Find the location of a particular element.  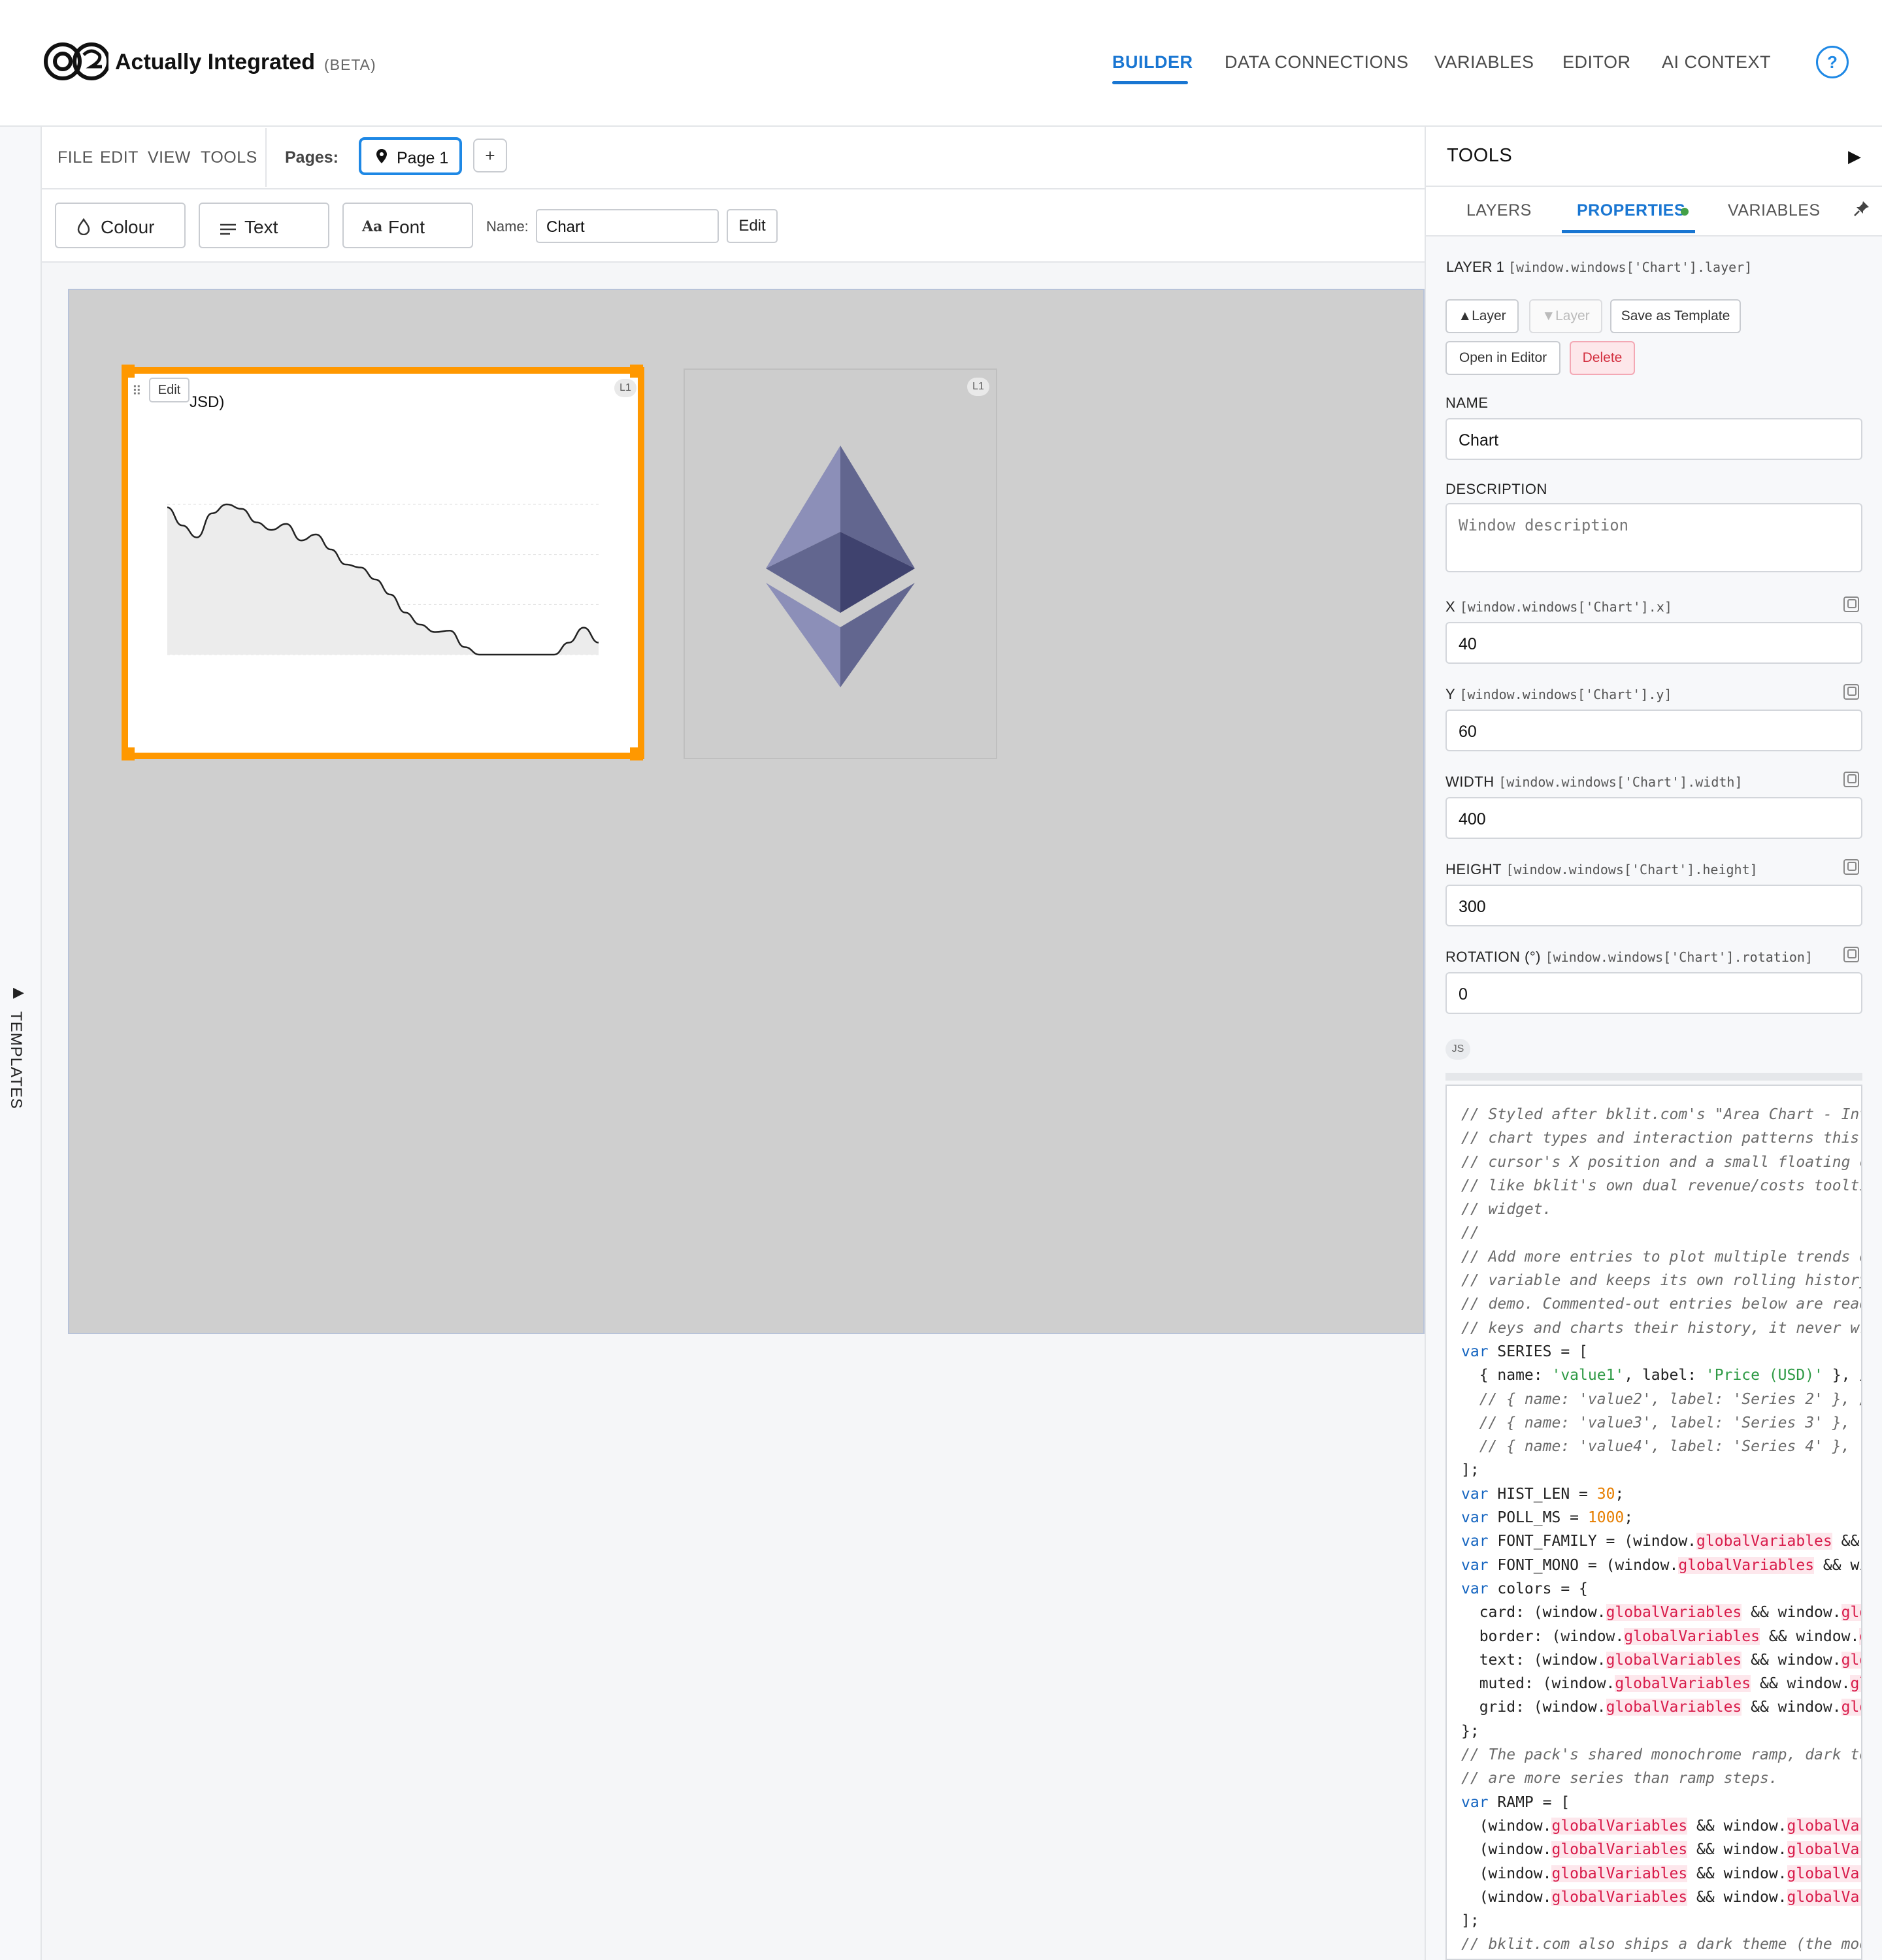

layer-down-button: ▼Layer is located at coordinates (1565, 316).